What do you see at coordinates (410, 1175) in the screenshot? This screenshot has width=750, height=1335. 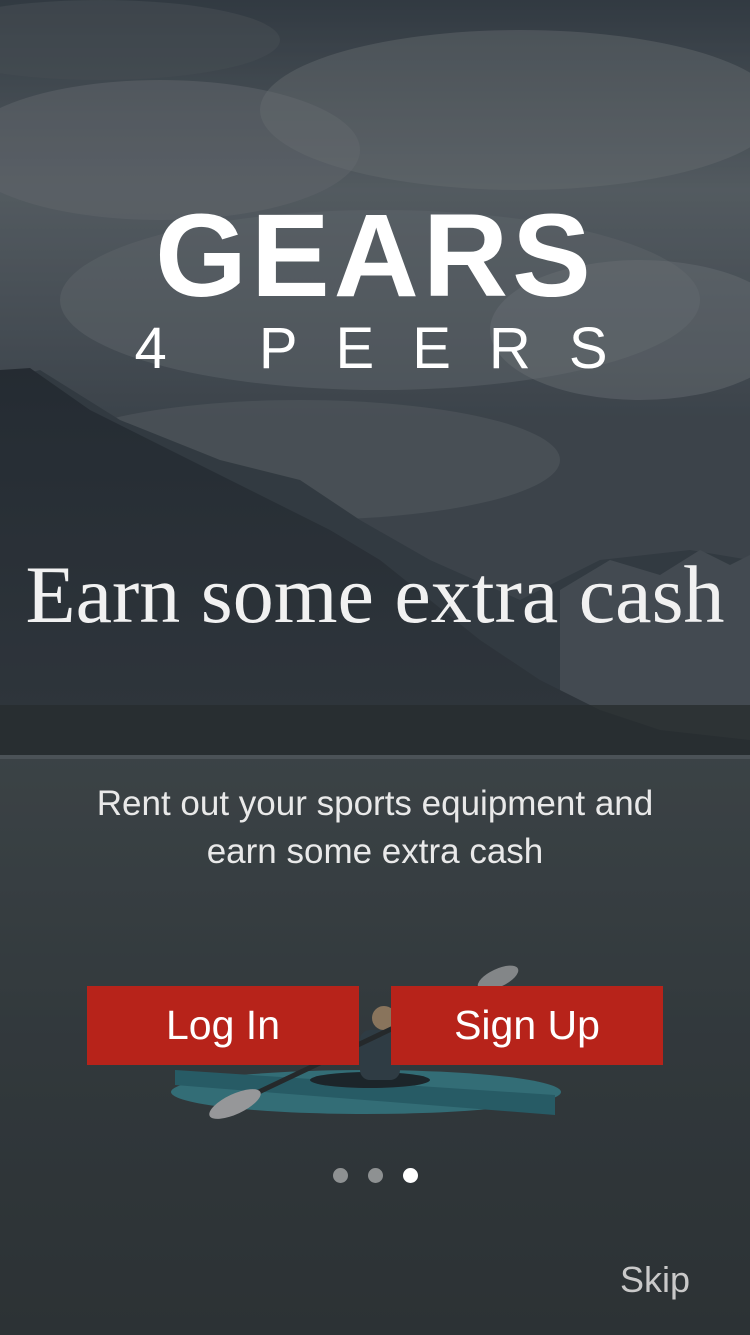 I see `page-dot-3-active` at bounding box center [410, 1175].